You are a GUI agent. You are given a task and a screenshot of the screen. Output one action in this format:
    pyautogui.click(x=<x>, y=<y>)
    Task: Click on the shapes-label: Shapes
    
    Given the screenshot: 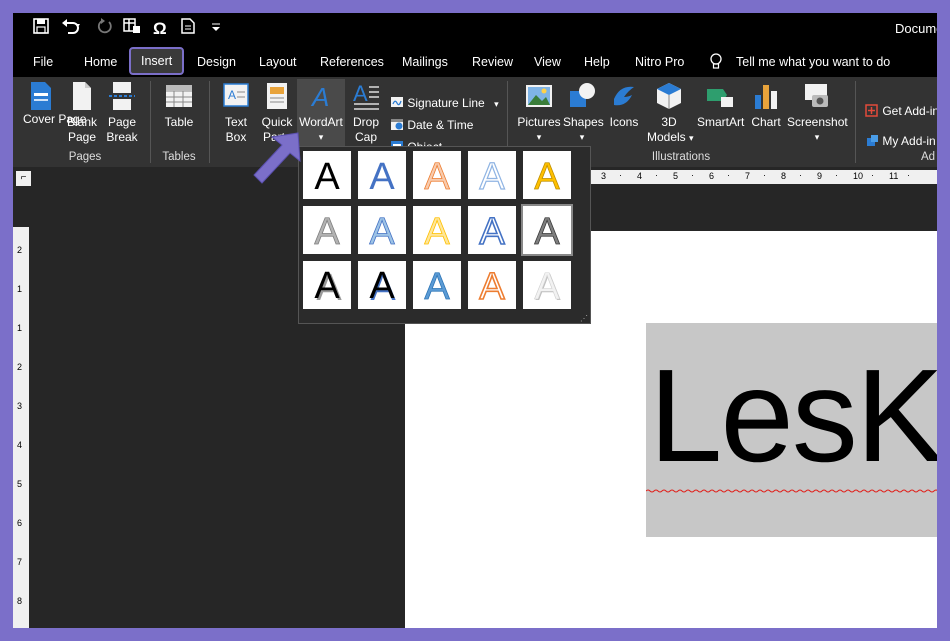 What is the action you would take?
    pyautogui.click(x=583, y=122)
    